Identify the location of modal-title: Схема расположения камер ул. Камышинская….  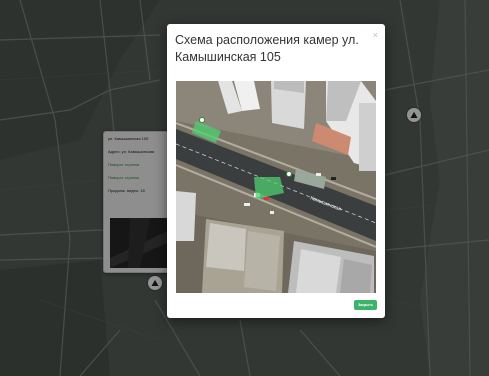
(267, 48).